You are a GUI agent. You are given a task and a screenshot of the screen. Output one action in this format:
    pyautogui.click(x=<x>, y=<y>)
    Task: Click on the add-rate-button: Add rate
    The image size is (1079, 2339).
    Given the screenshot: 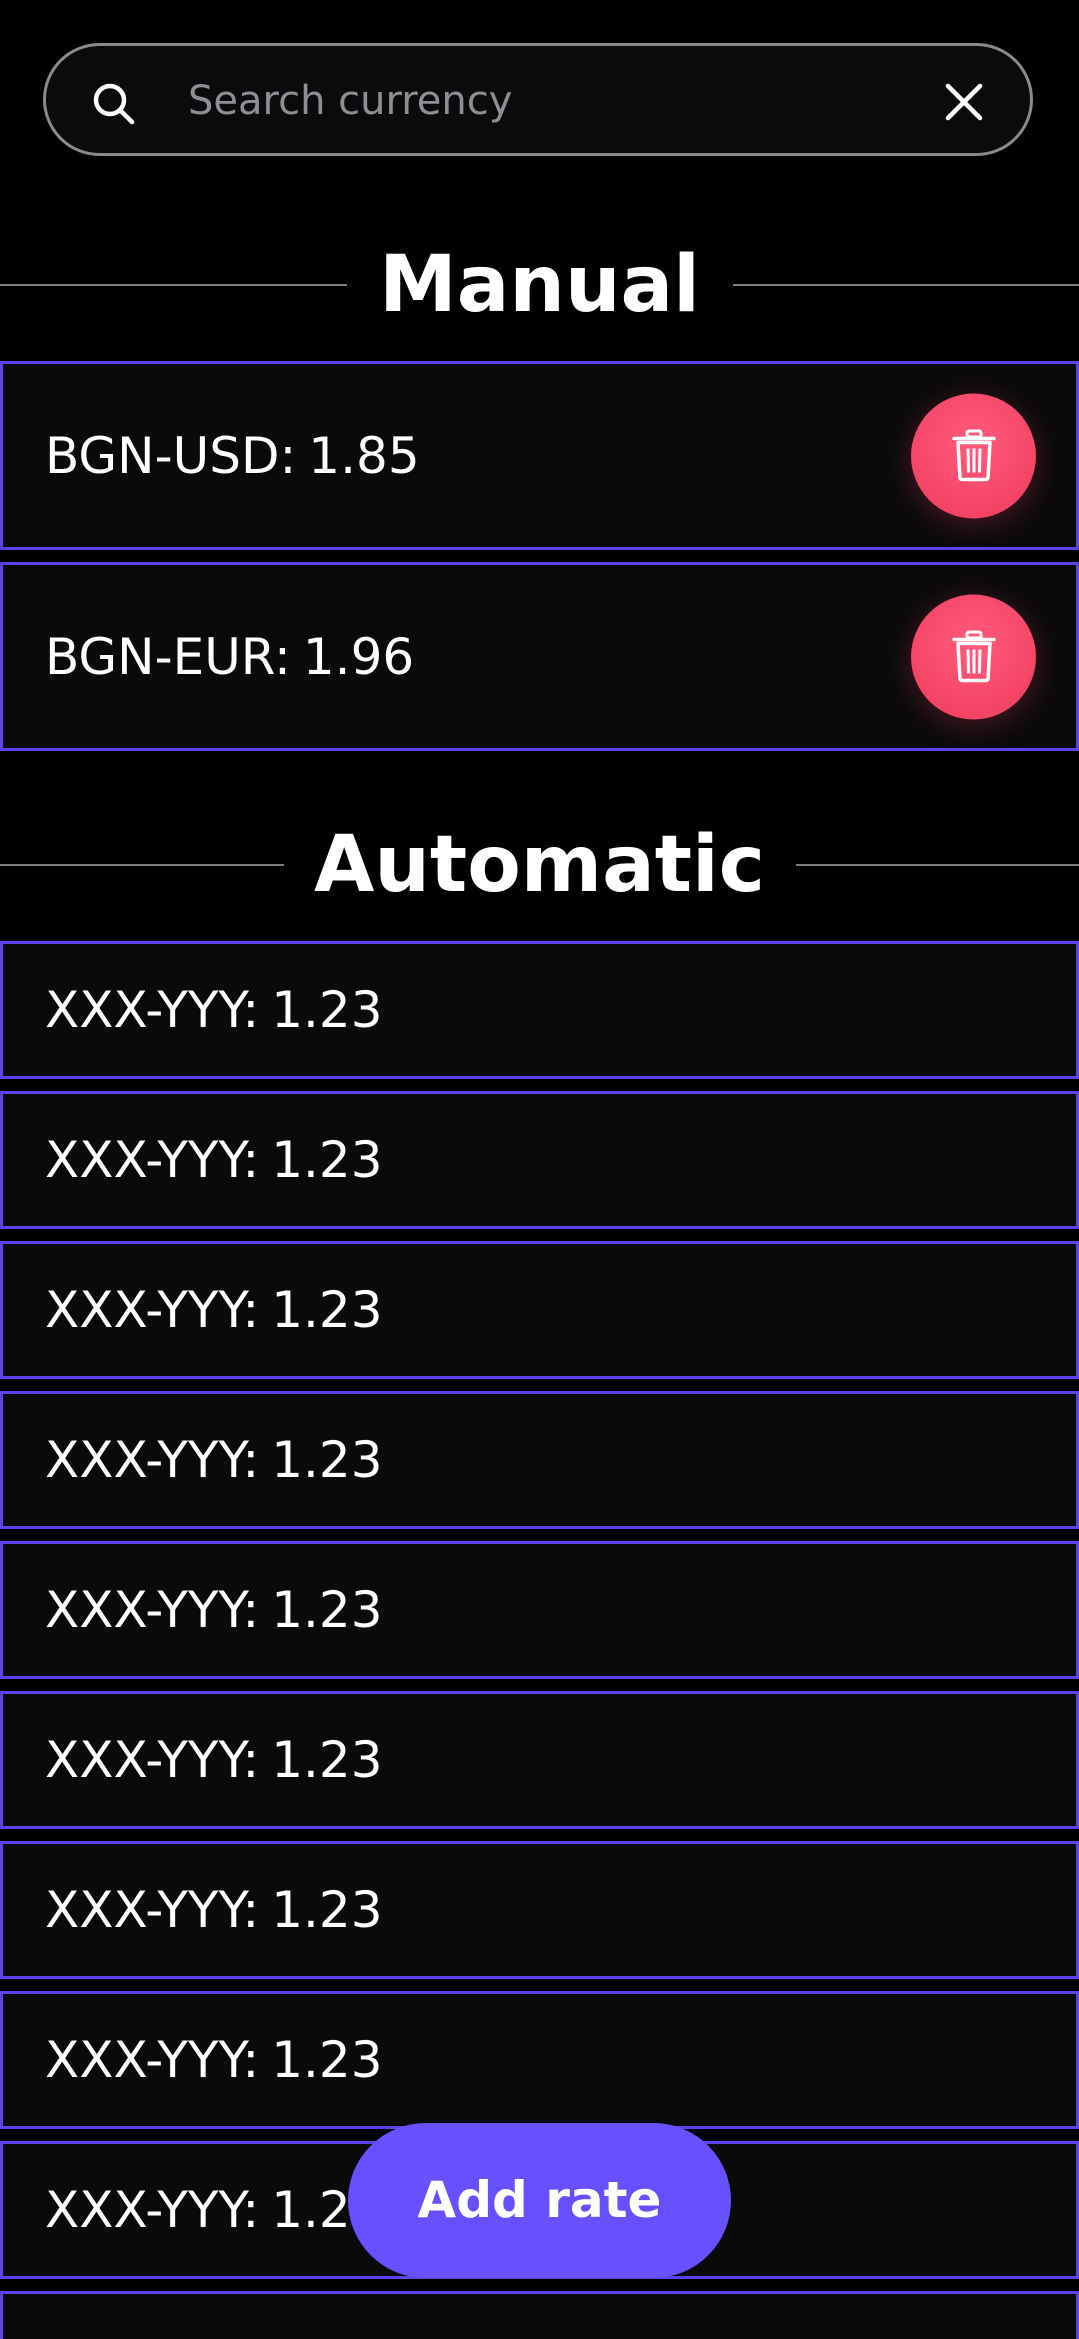 What is the action you would take?
    pyautogui.click(x=539, y=2200)
    